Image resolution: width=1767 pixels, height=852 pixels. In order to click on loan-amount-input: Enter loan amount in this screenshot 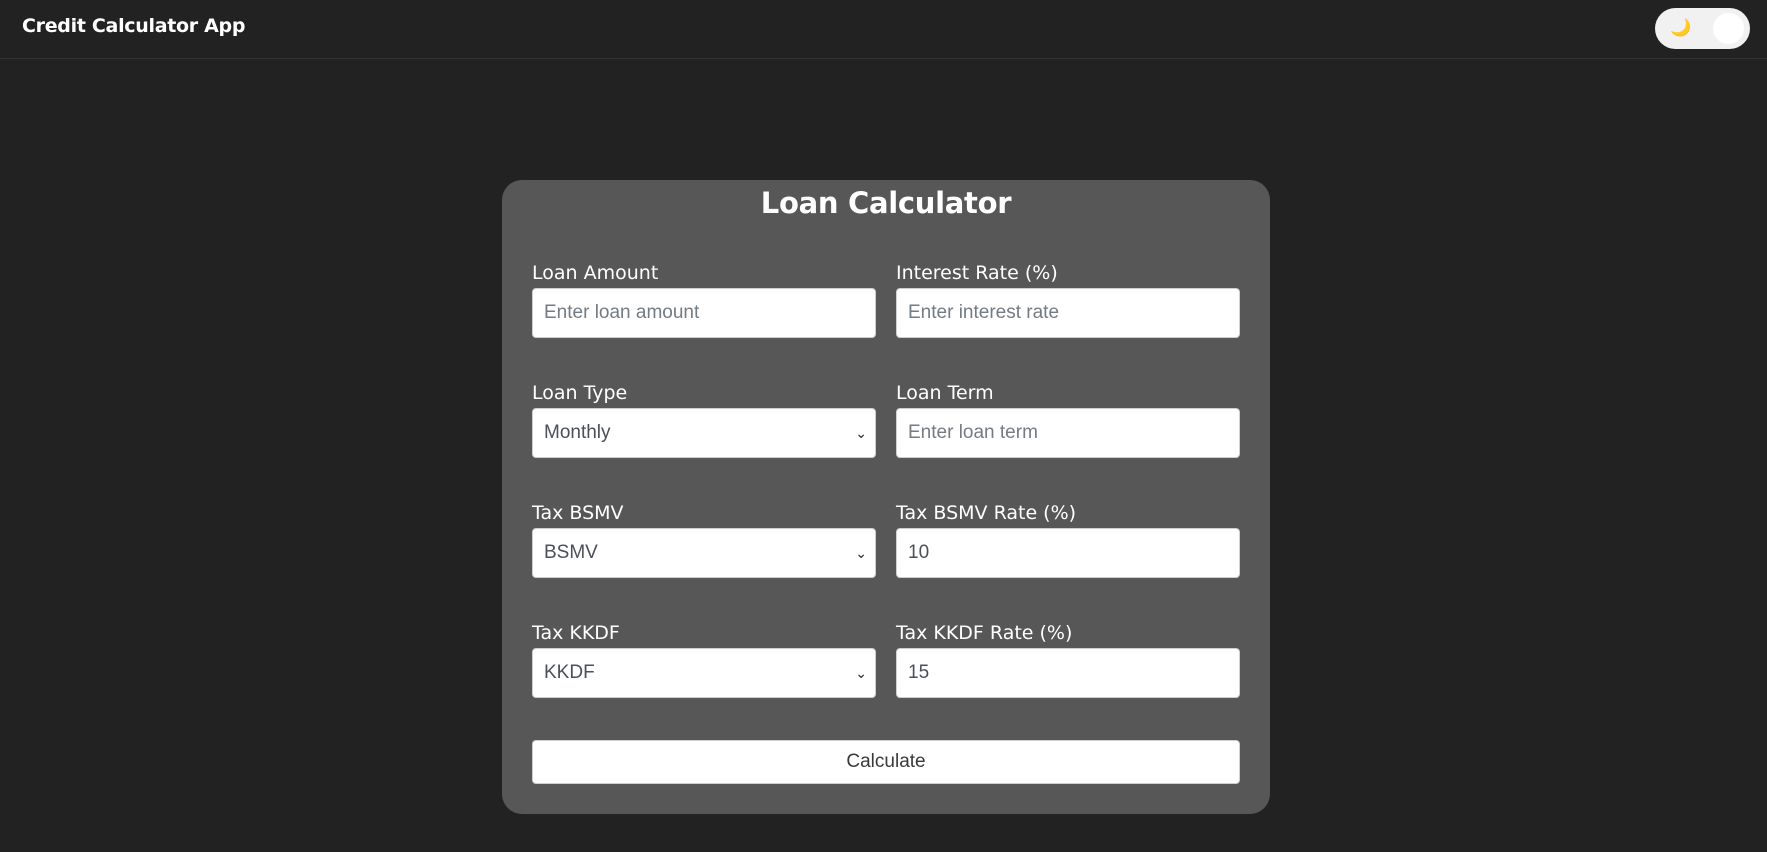, I will do `click(704, 313)`.